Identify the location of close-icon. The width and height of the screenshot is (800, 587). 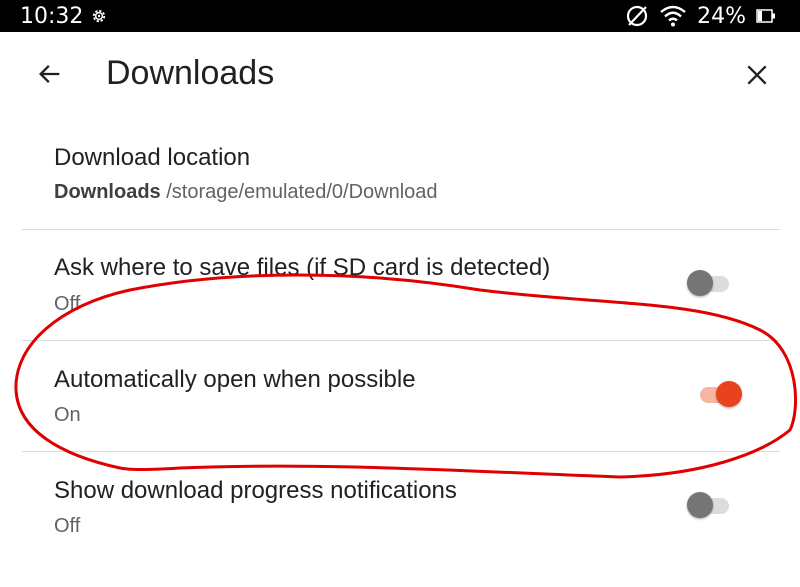
(757, 75).